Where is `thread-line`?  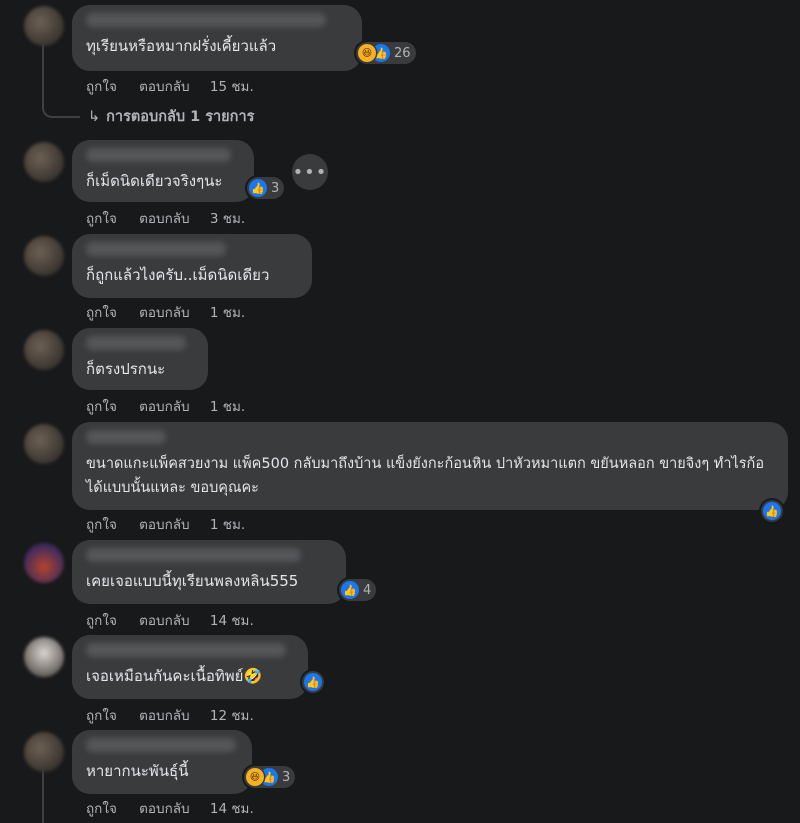 thread-line is located at coordinates (43, 796).